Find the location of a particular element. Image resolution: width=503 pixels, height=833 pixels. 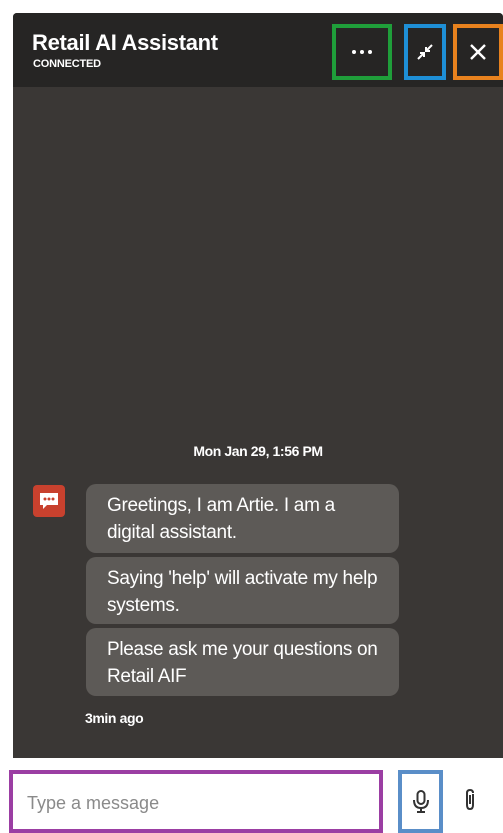

chat-bubble-icon is located at coordinates (49, 501).